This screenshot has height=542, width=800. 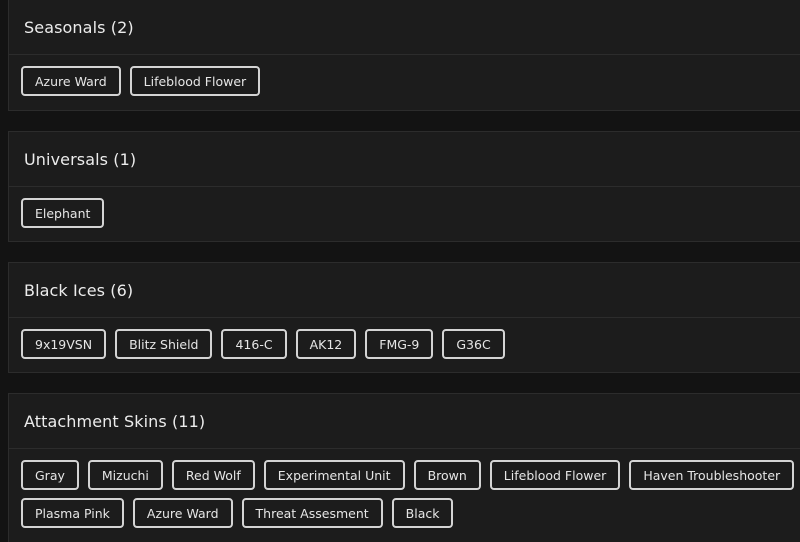 What do you see at coordinates (79, 27) in the screenshot?
I see `section-title: Seasonals (2)` at bounding box center [79, 27].